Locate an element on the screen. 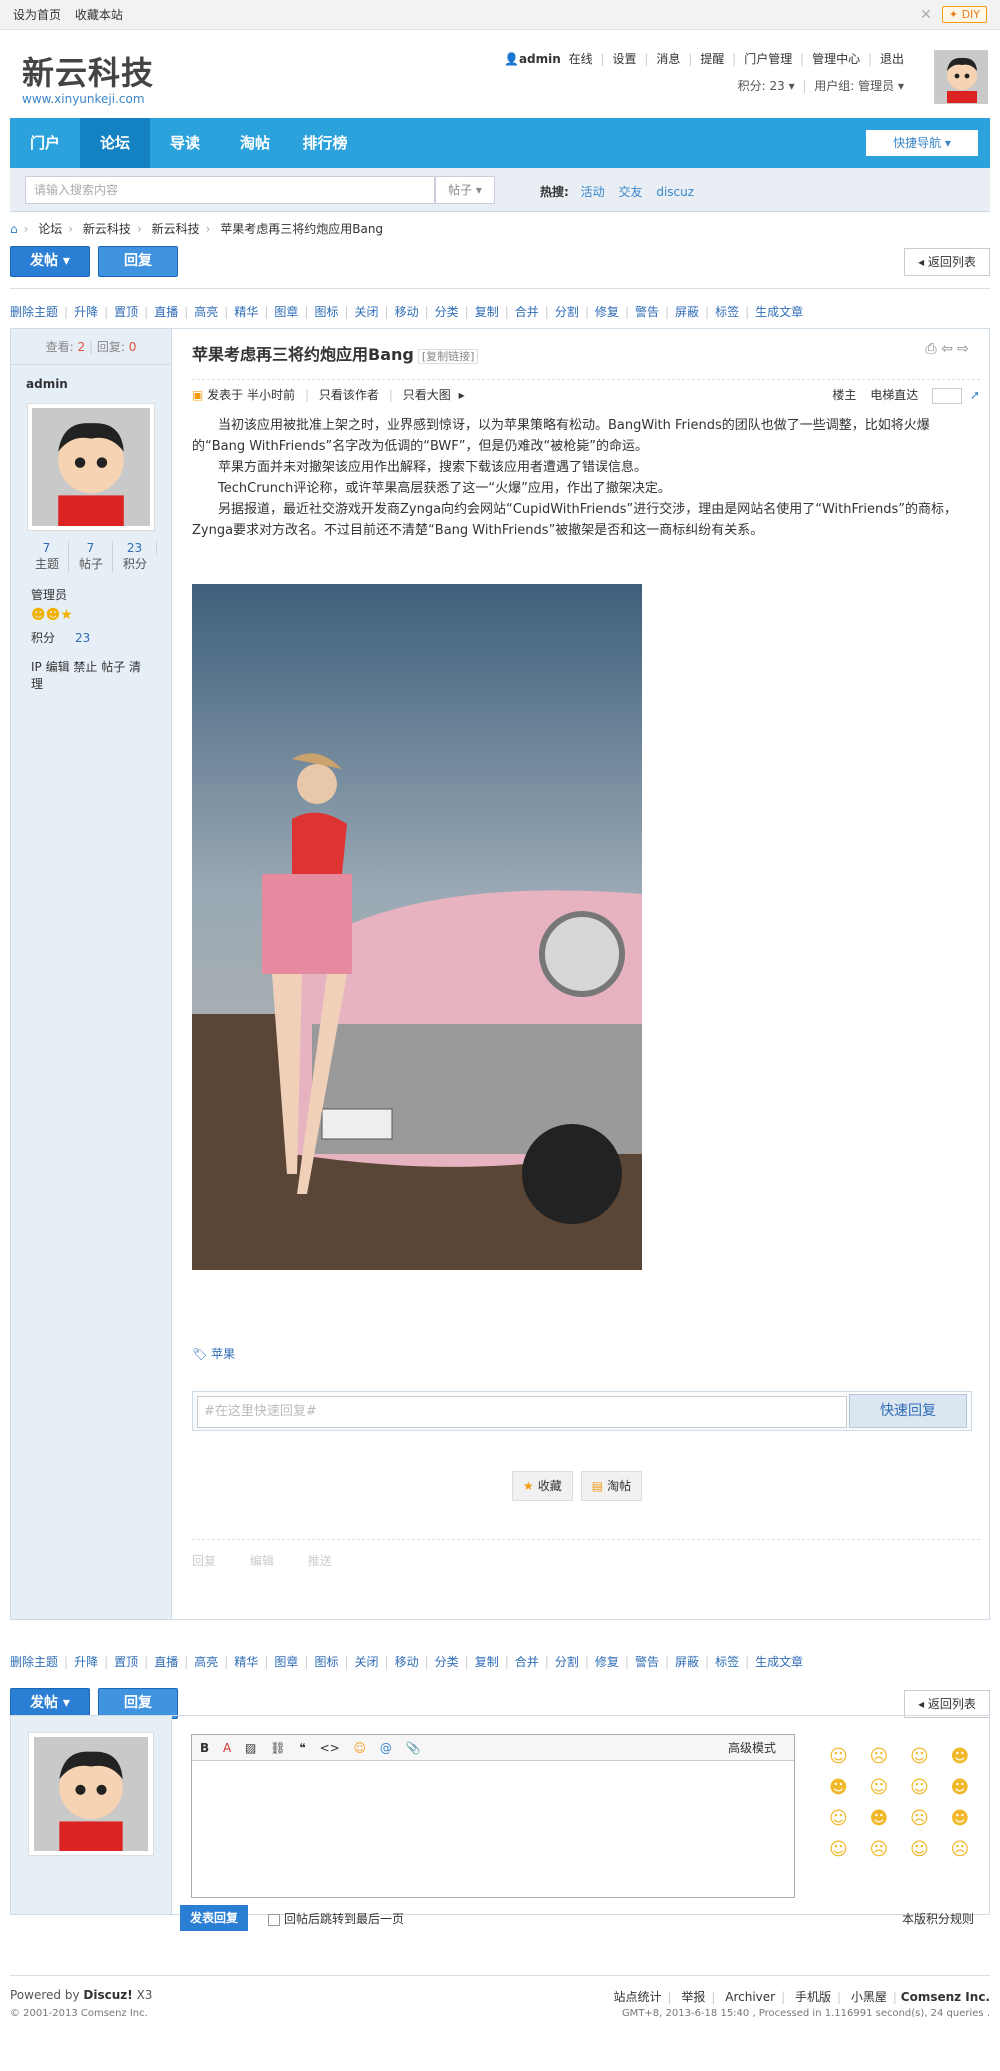  quick-nav-button: 快捷导航 ▾ is located at coordinates (922, 143).